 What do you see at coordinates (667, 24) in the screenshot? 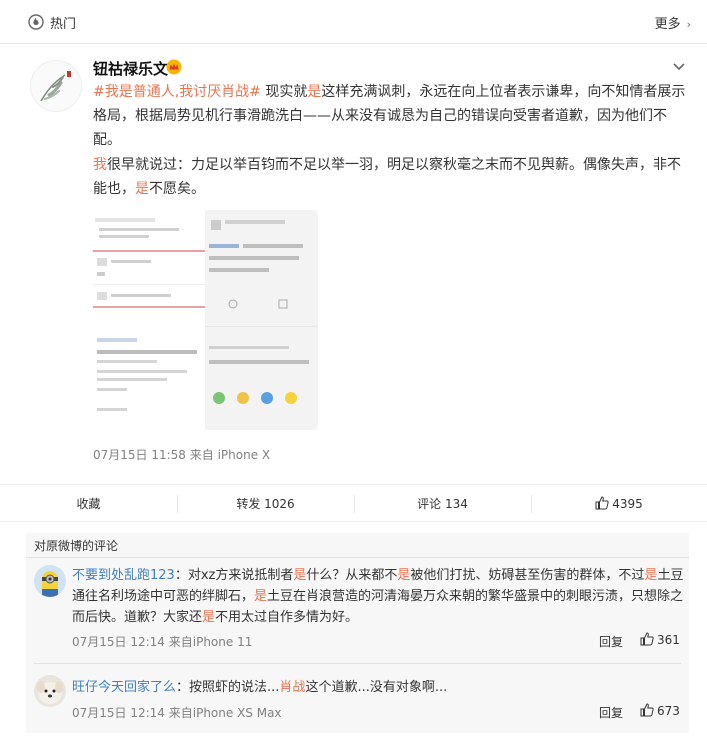
I see `more-label: 更多` at bounding box center [667, 24].